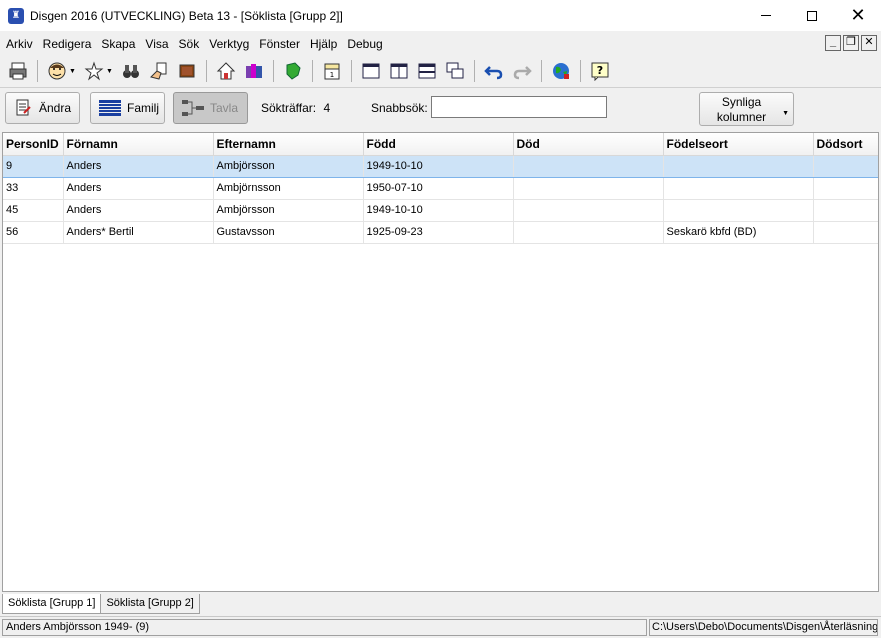 The width and height of the screenshot is (881, 638). What do you see at coordinates (588, 144) in the screenshot?
I see `column-header-dod: Död` at bounding box center [588, 144].